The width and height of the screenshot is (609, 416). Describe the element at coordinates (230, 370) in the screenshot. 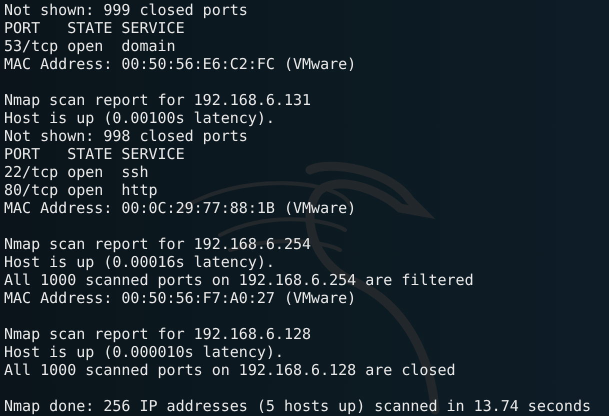

I see `terminal-line: All 1000 scanned ports on 192.168.6.128 are closed` at that location.